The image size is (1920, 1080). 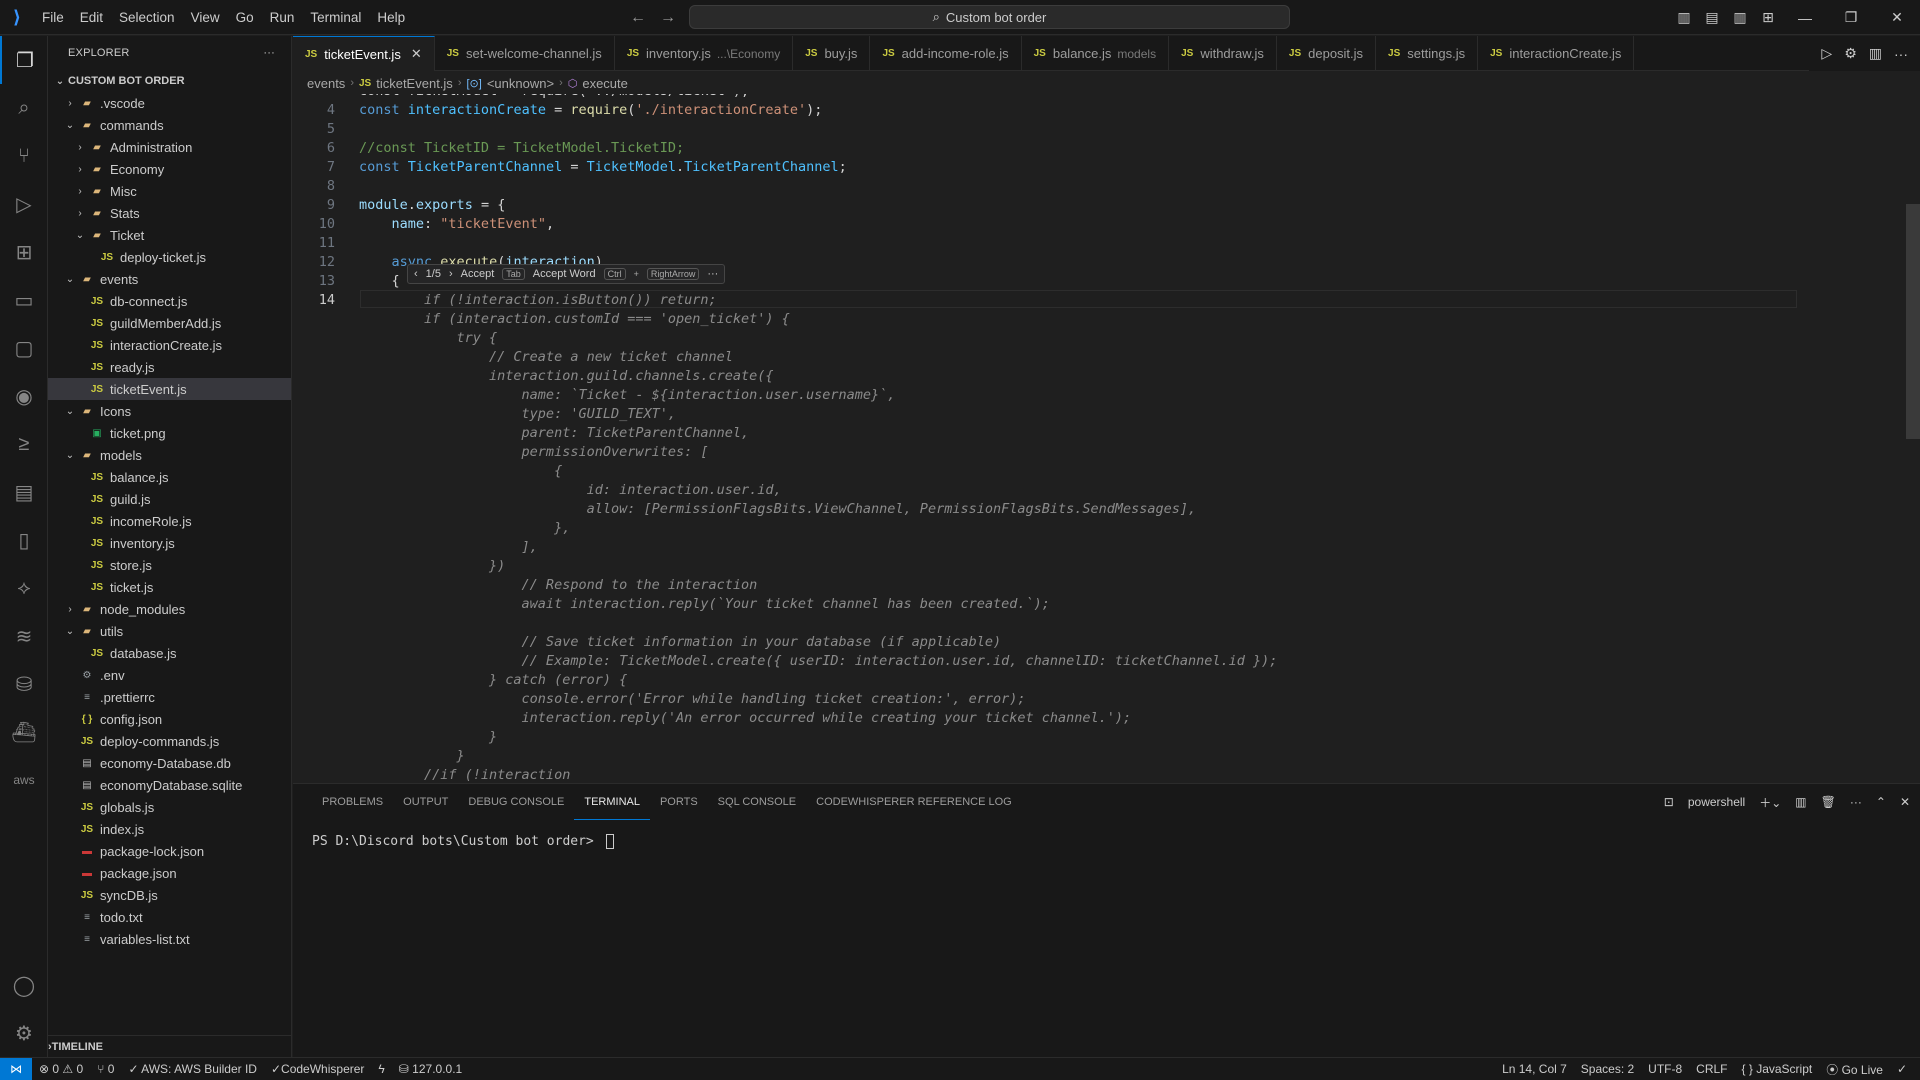 I want to click on tree-item: ▬ package.json, so click(x=169, y=873).